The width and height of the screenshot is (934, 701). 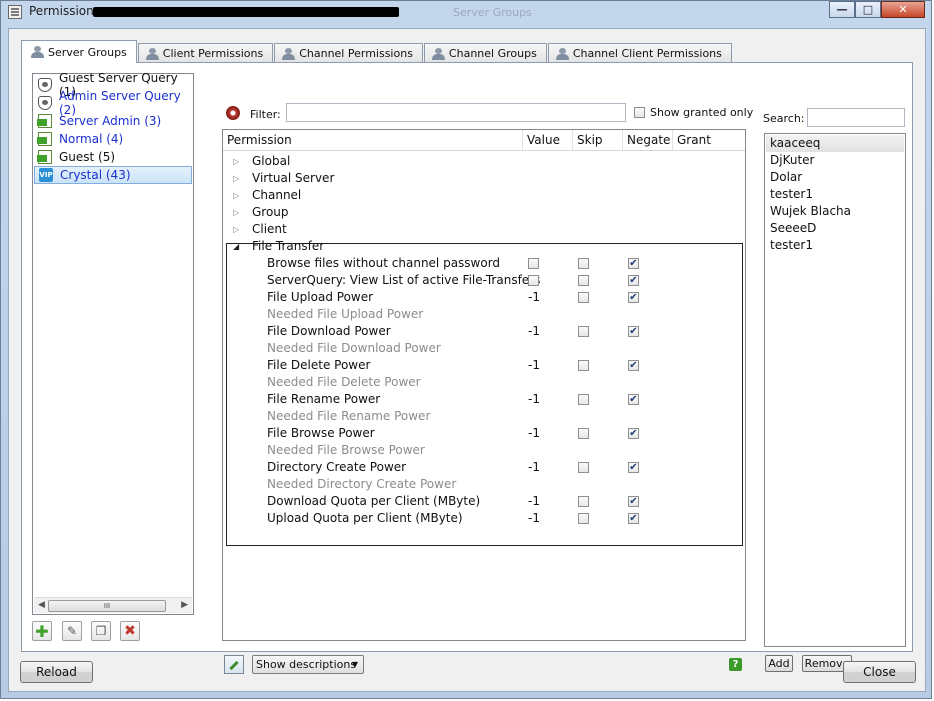 What do you see at coordinates (42, 631) in the screenshot?
I see `add-group-button: ✚` at bounding box center [42, 631].